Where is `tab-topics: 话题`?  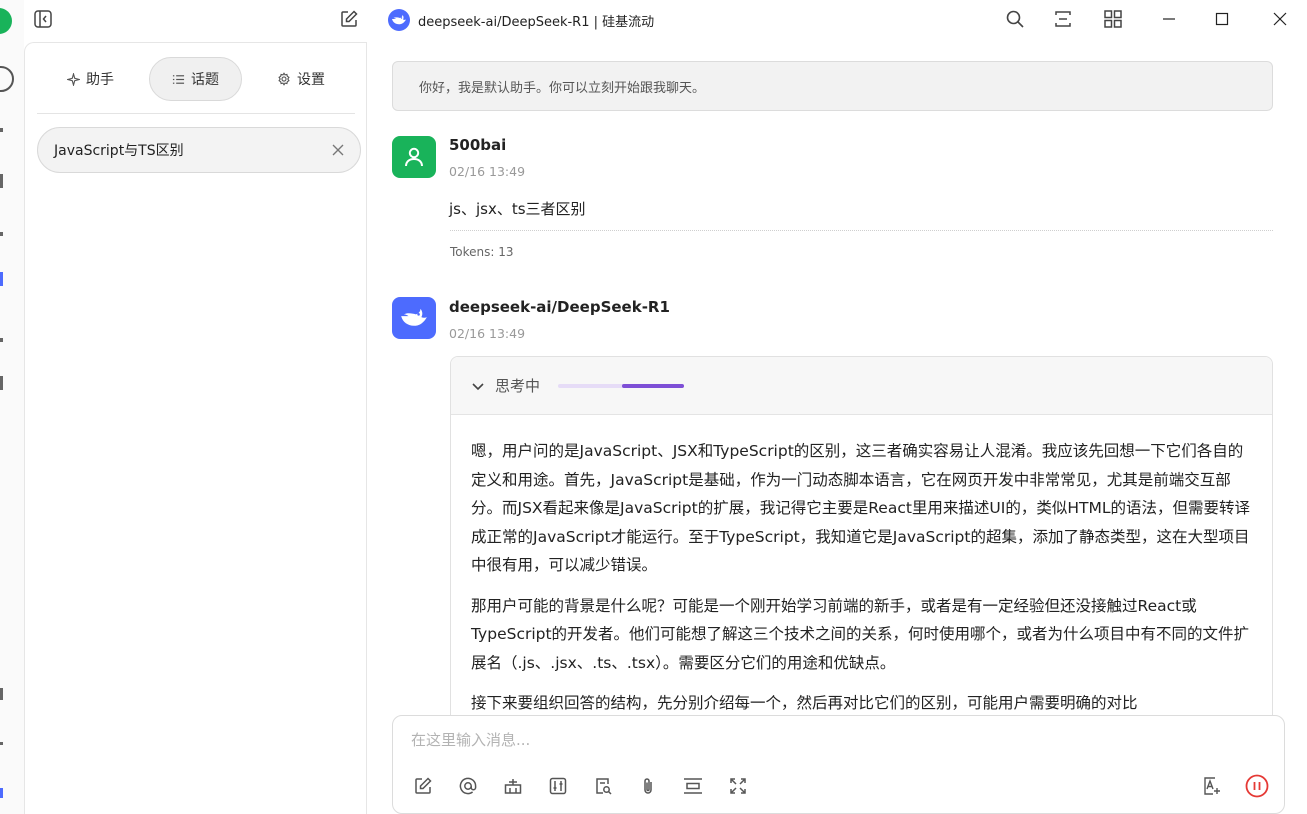 tab-topics: 话题 is located at coordinates (195, 79).